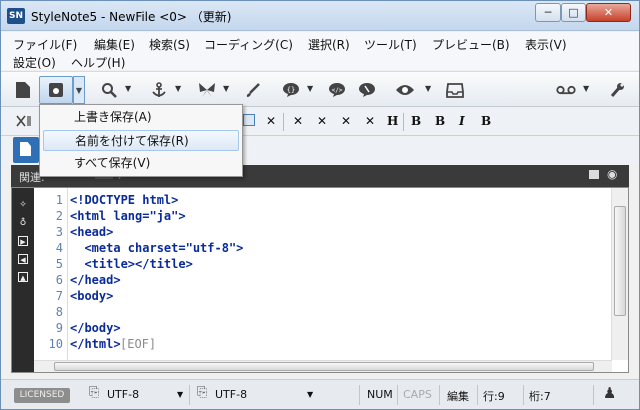  Describe the element at coordinates (24, 121) in the screenshot. I see `wrap-icon` at that location.